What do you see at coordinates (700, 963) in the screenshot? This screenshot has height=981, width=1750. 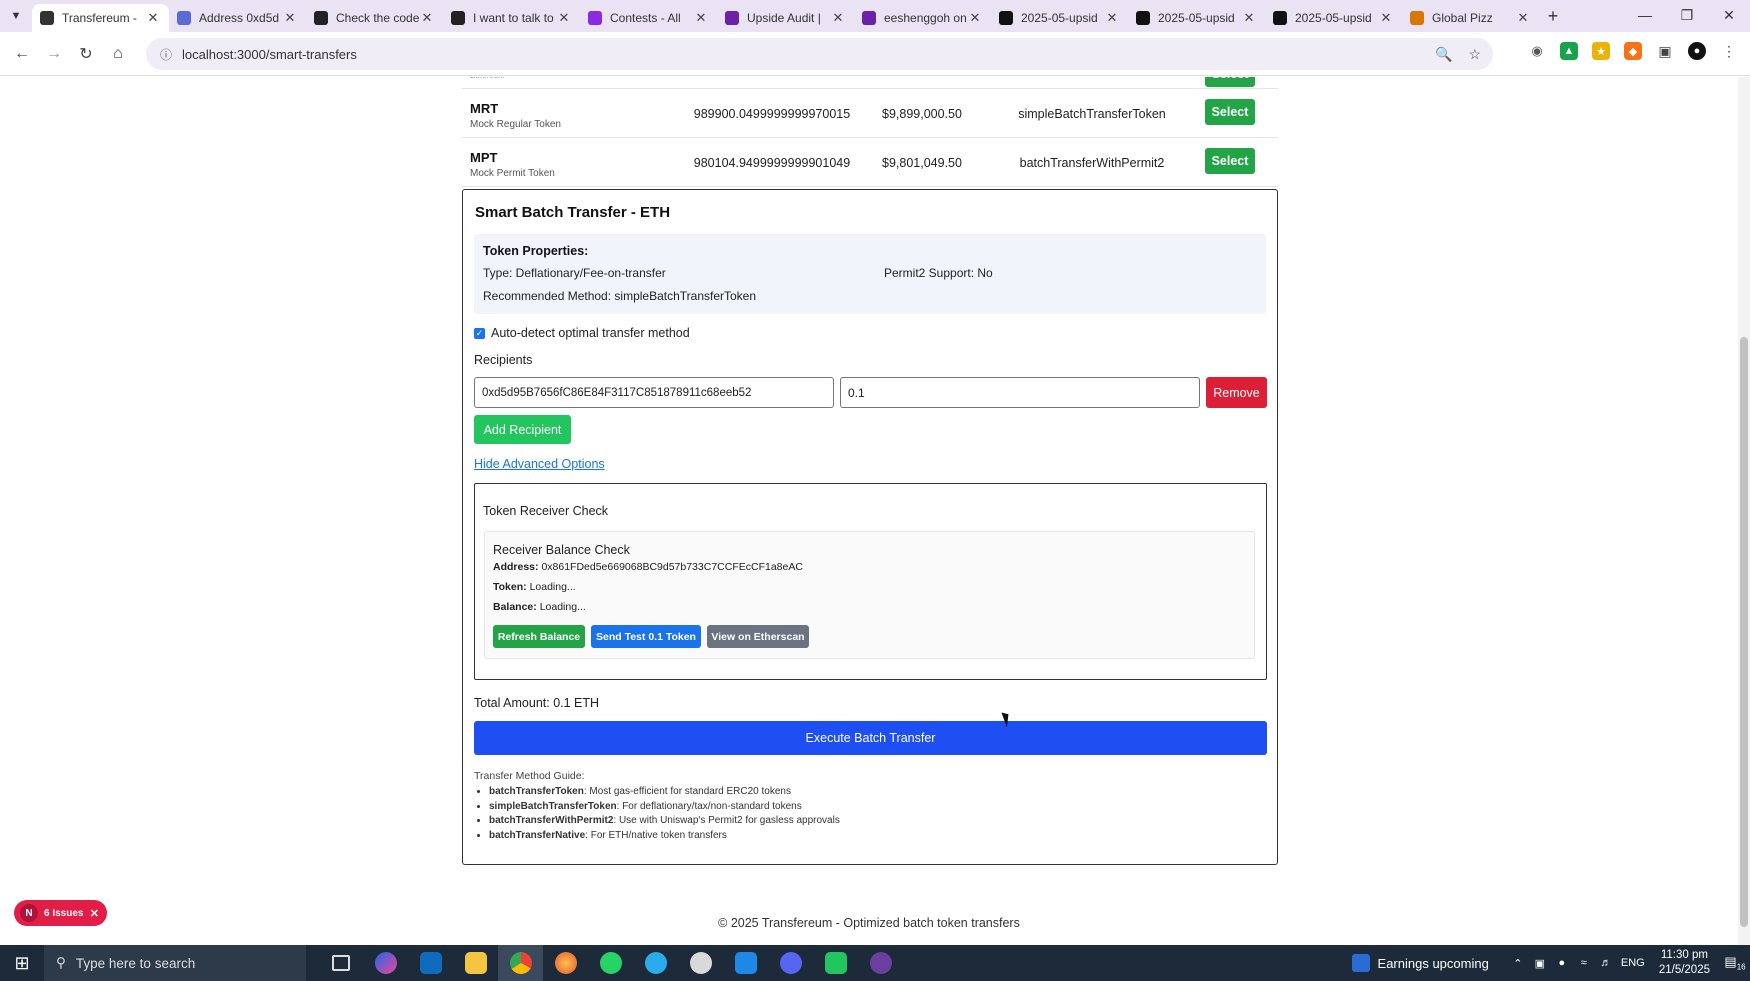 I see `snipping-tool-icon` at bounding box center [700, 963].